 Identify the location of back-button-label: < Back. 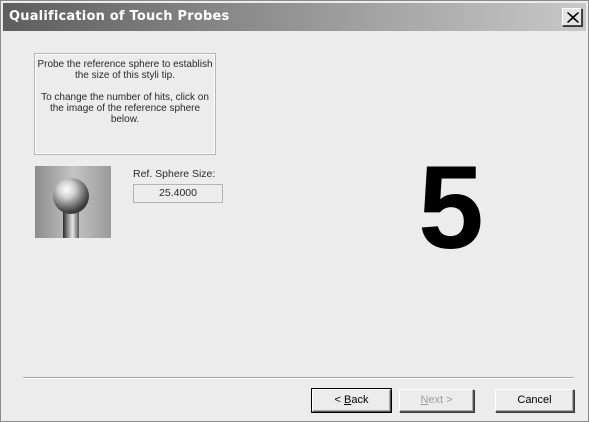
(351, 400).